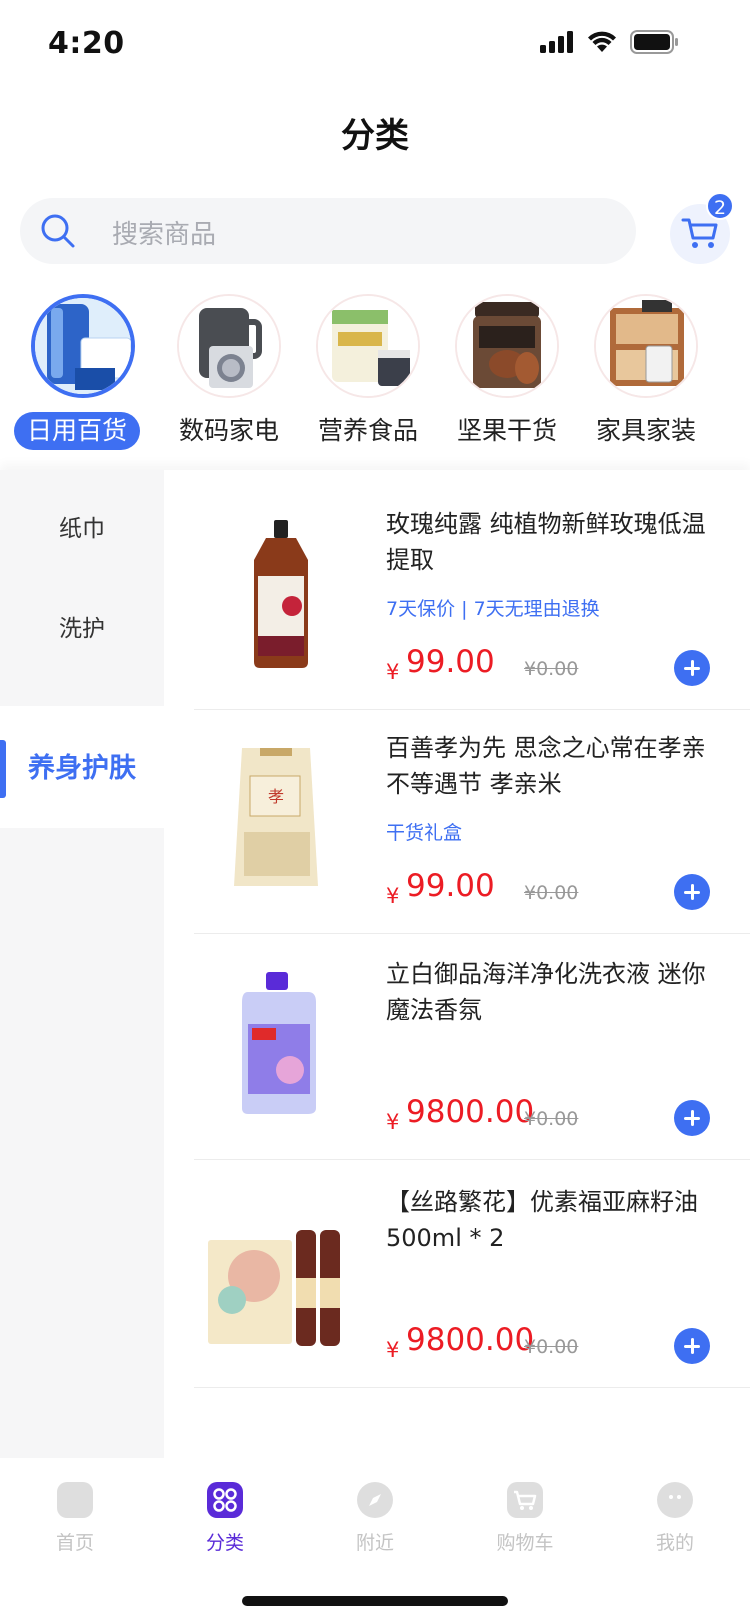  Describe the element at coordinates (675, 1500) in the screenshot. I see `profile-icon` at that location.